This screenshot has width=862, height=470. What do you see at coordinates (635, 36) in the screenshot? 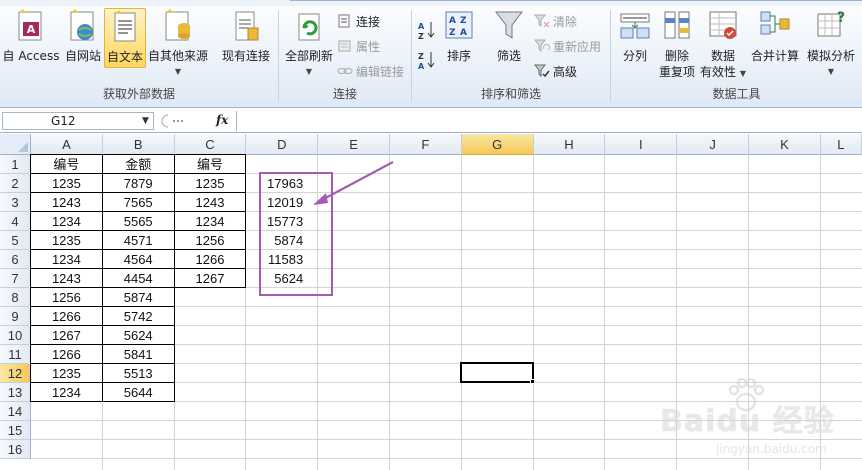
I see `text-to-columns-button: 分列` at bounding box center [635, 36].